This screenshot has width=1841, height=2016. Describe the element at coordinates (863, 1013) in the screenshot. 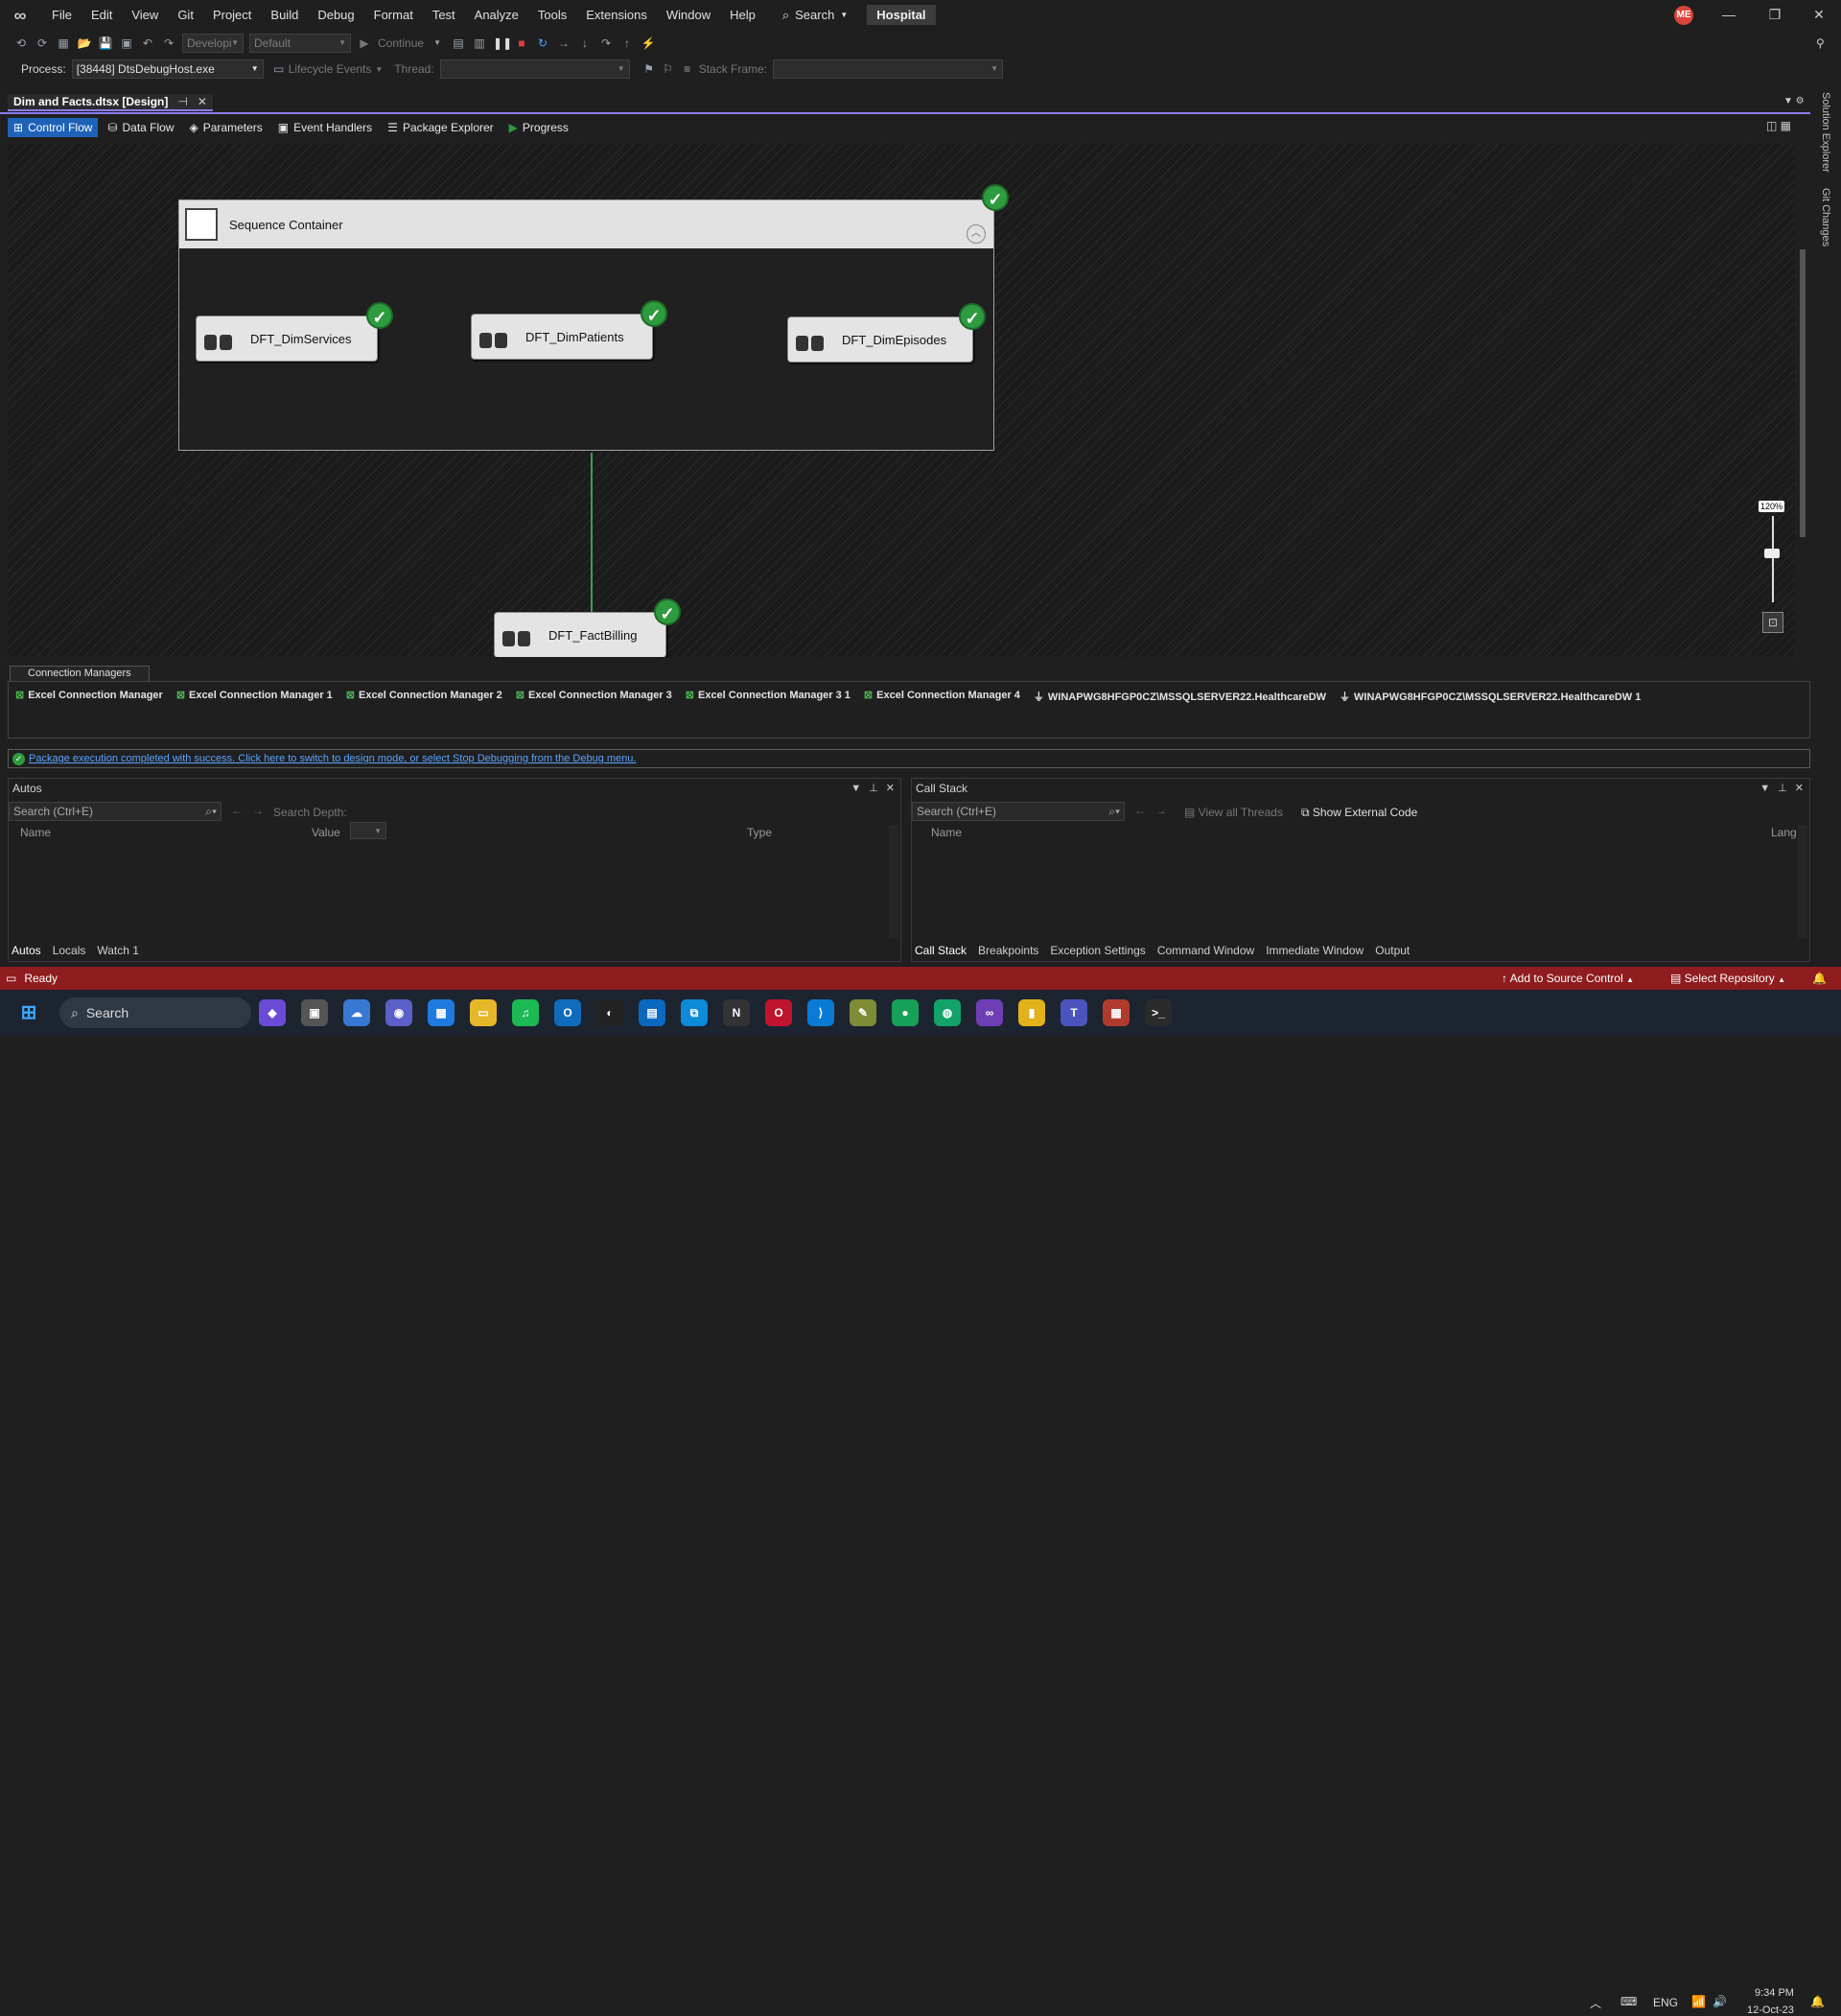

I see `app-icon: ✎` at that location.